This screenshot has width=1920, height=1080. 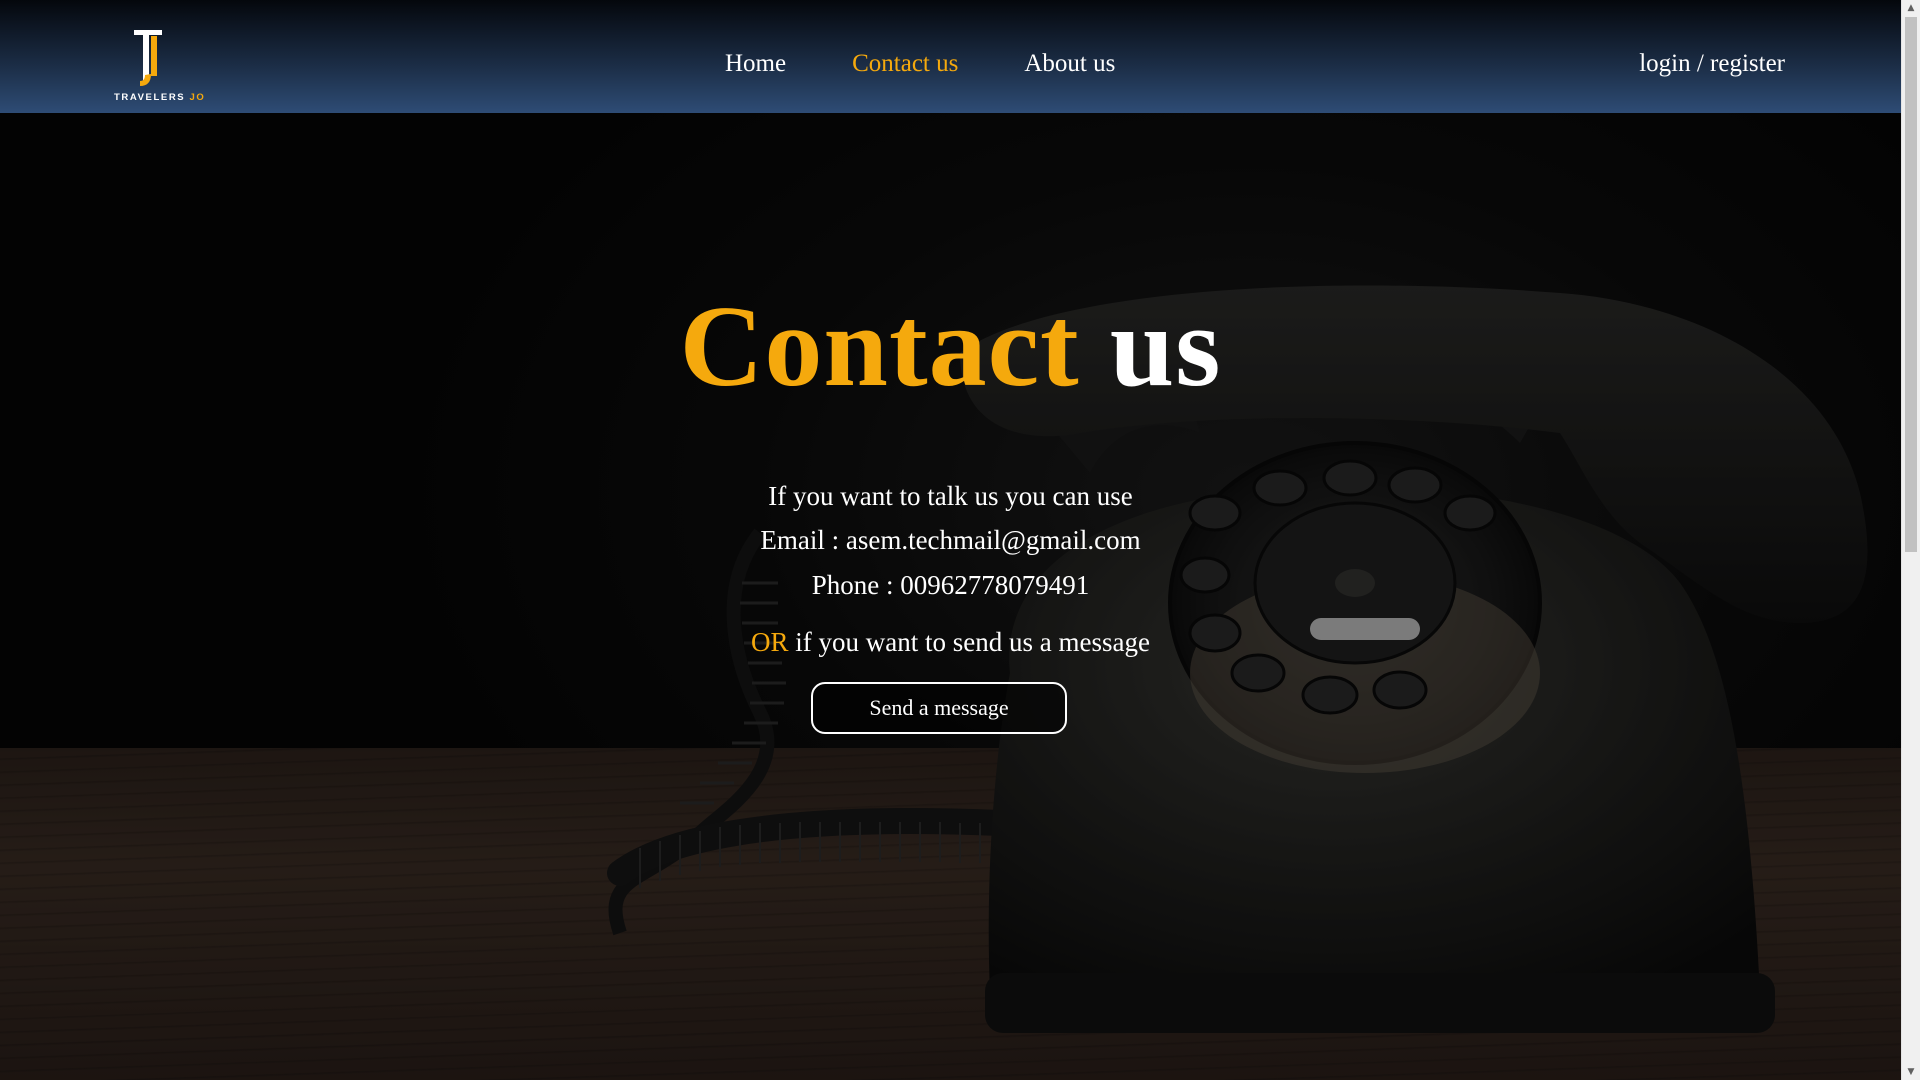 I want to click on nav-about-link: About us, so click(x=1069, y=64).